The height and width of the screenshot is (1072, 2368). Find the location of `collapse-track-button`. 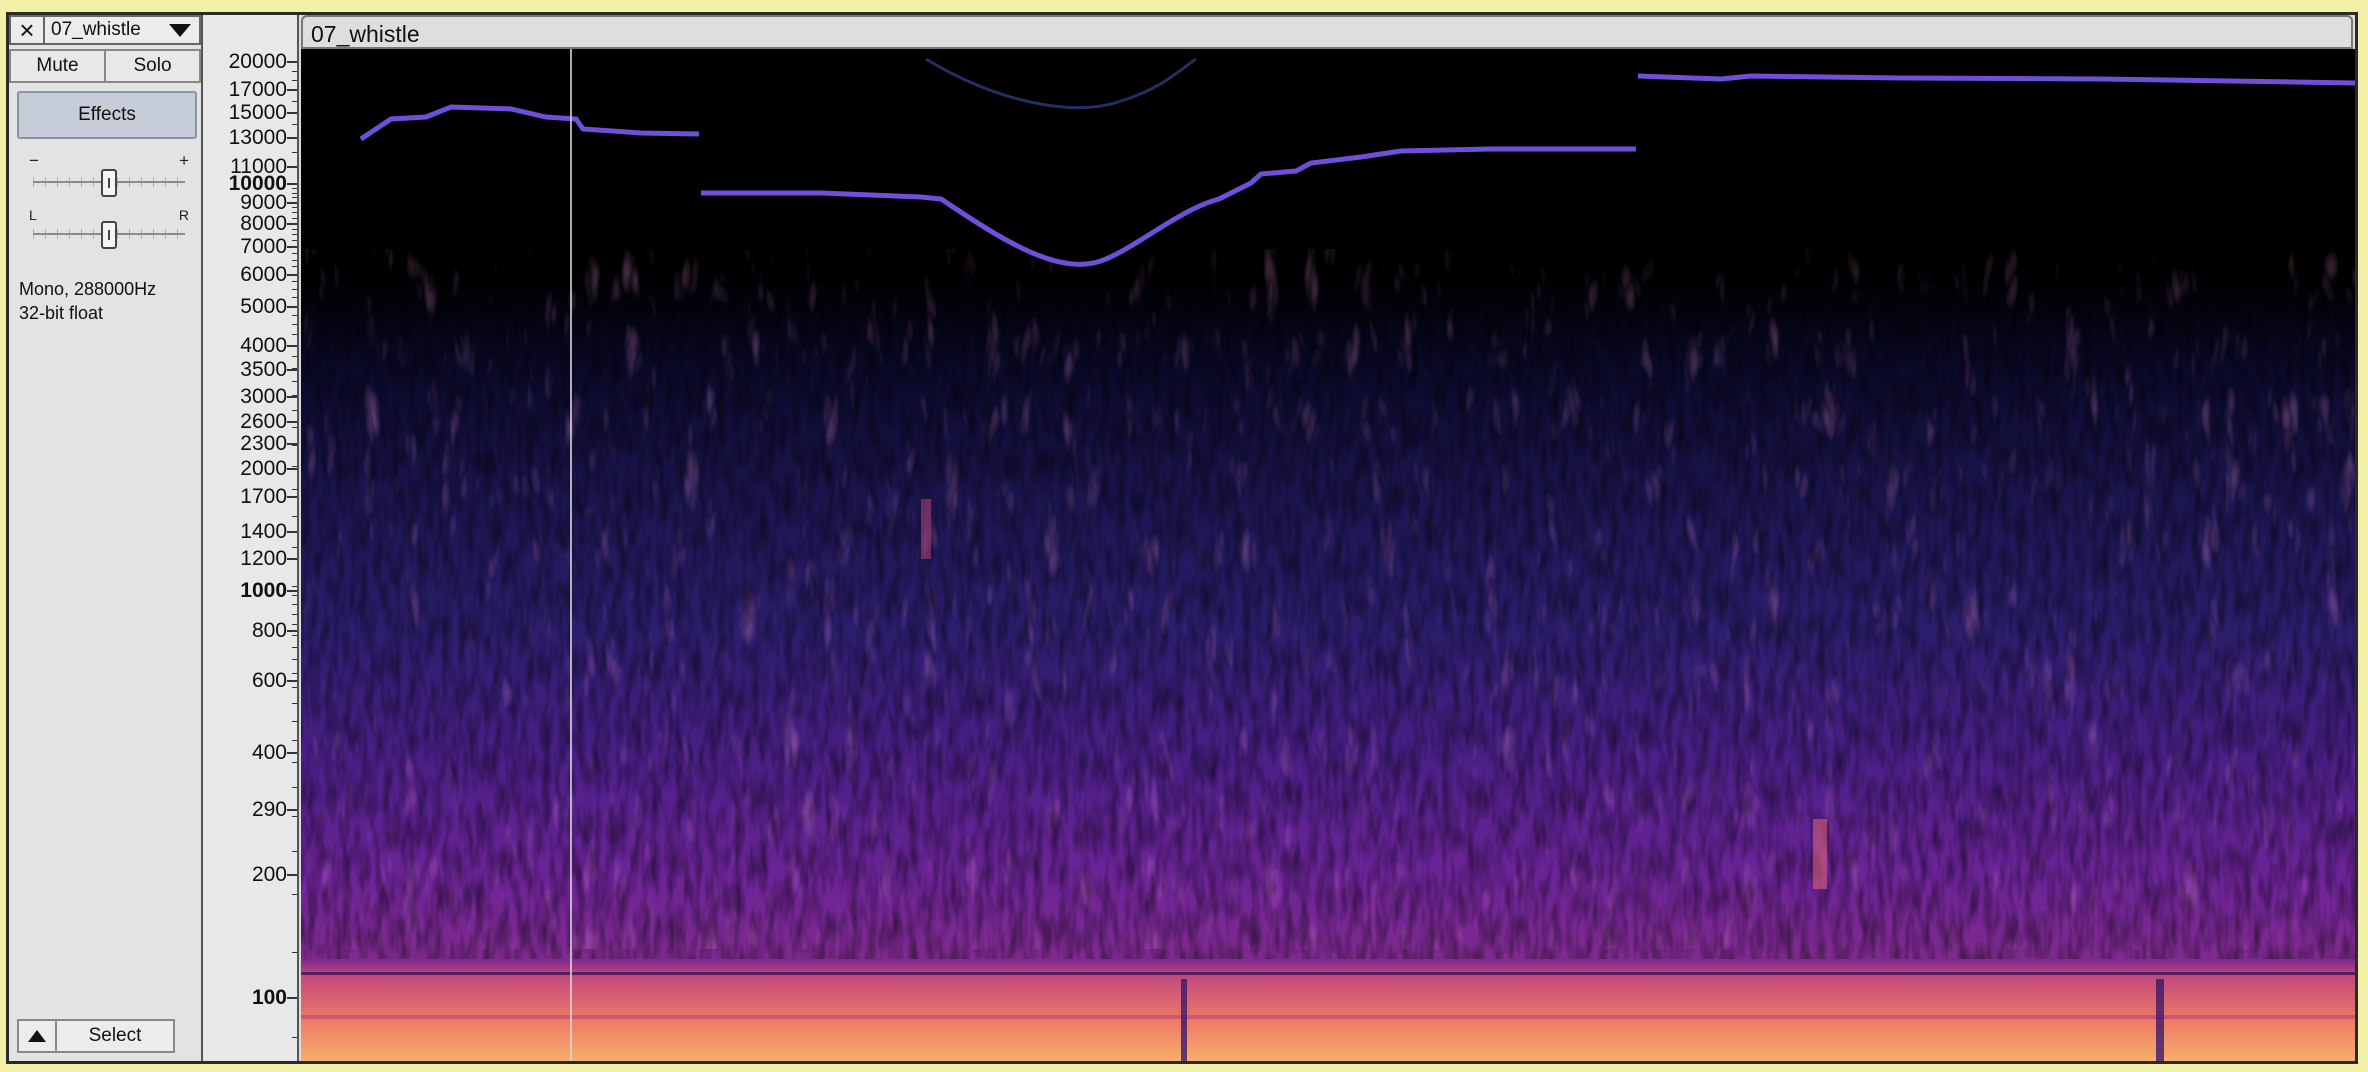

collapse-track-button is located at coordinates (37, 1036).